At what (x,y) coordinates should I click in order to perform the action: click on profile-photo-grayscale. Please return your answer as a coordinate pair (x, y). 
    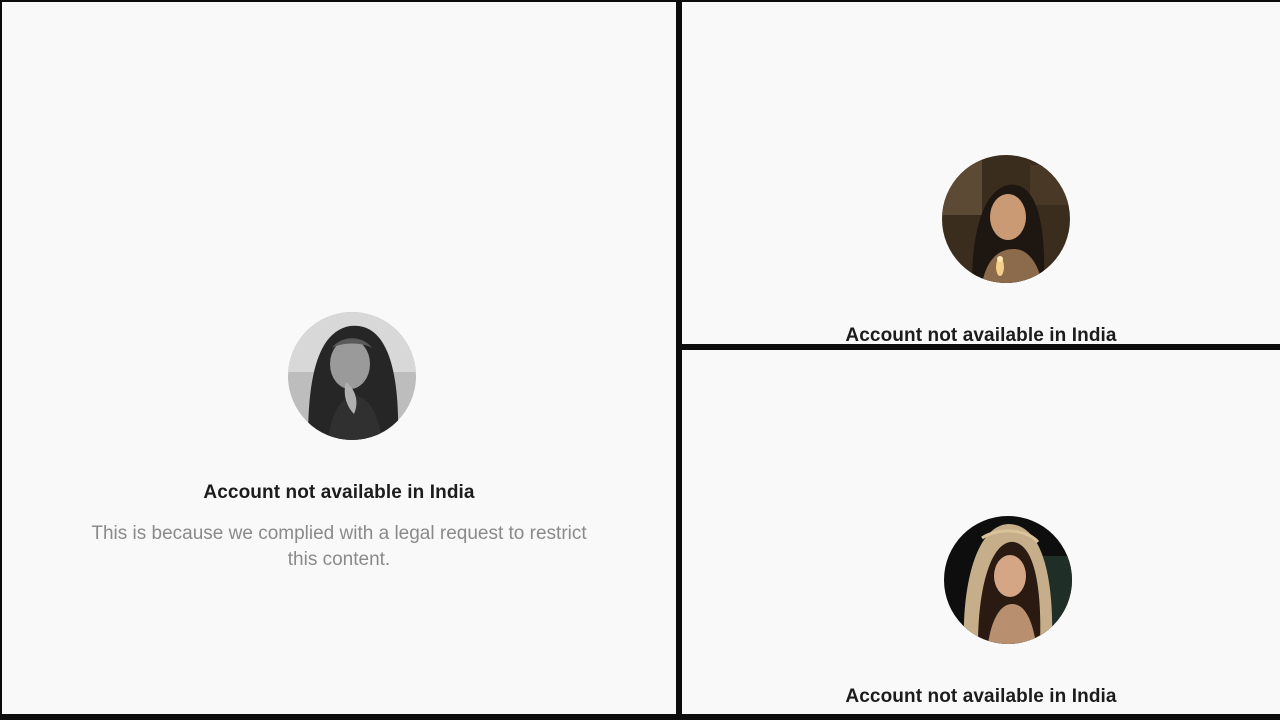
    Looking at the image, I should click on (352, 376).